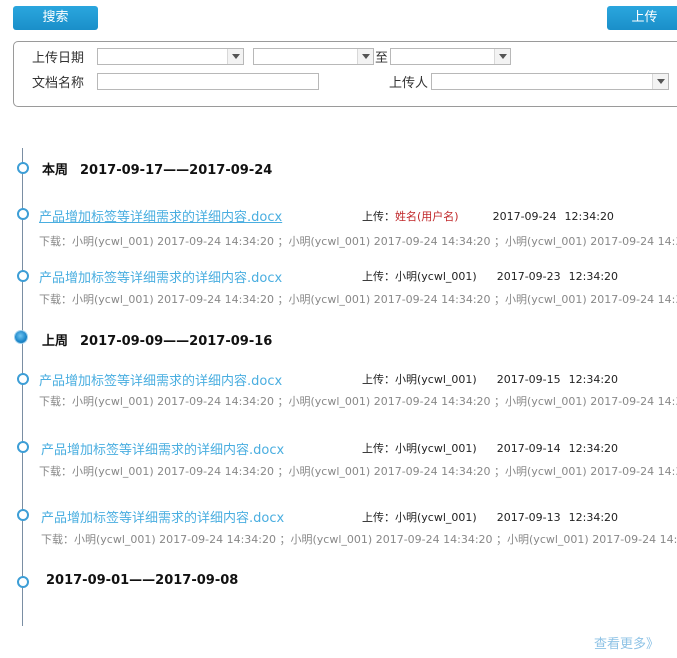 This screenshot has width=677, height=658. I want to click on week-label: 上周, so click(55, 341).